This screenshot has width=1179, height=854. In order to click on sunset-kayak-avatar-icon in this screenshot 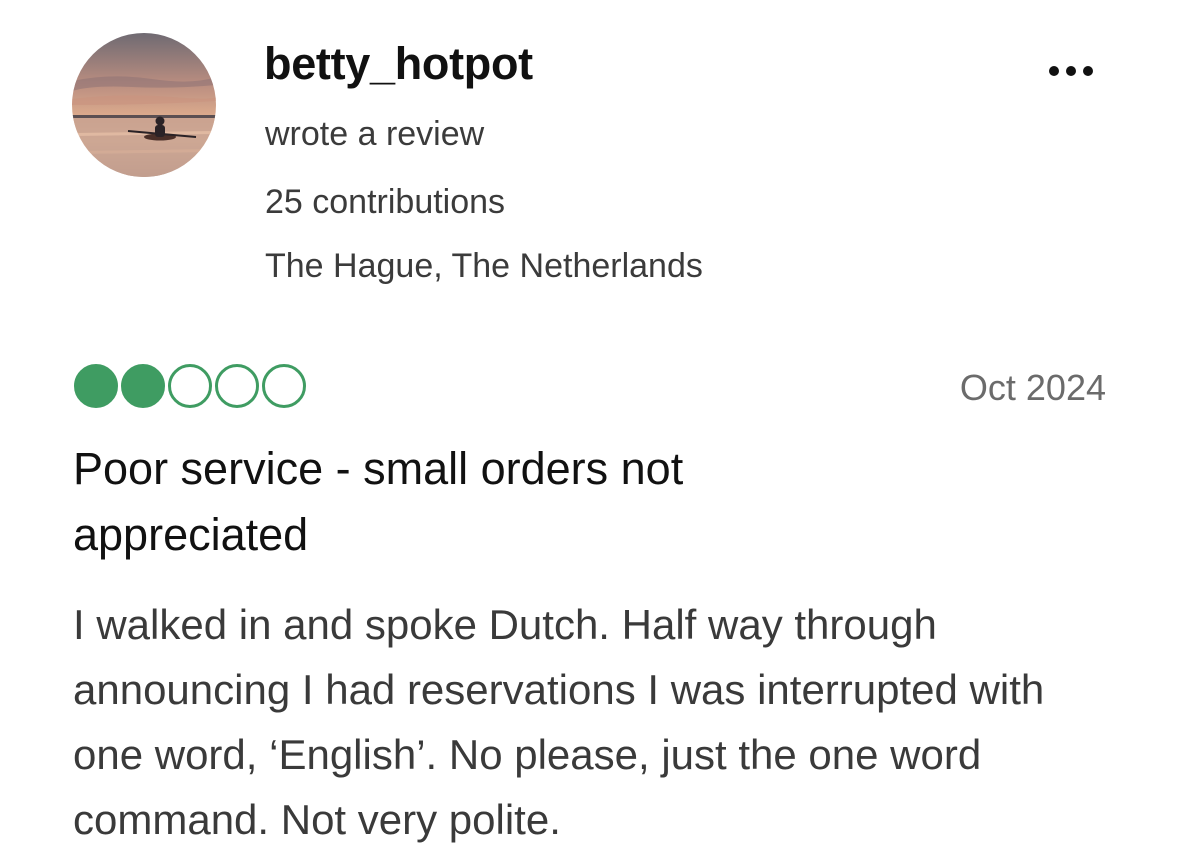, I will do `click(144, 105)`.